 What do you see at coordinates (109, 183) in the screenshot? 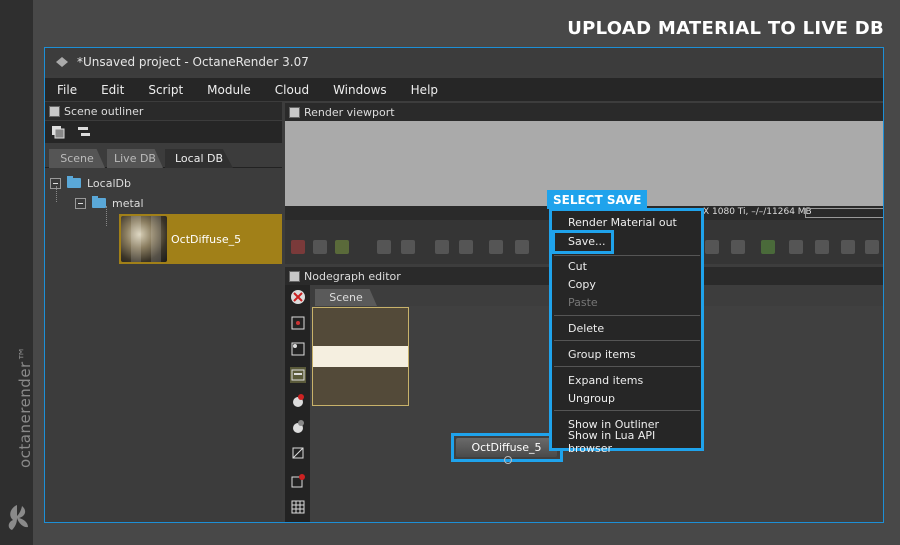
I see `tree-label-localdb: LocalDb` at bounding box center [109, 183].